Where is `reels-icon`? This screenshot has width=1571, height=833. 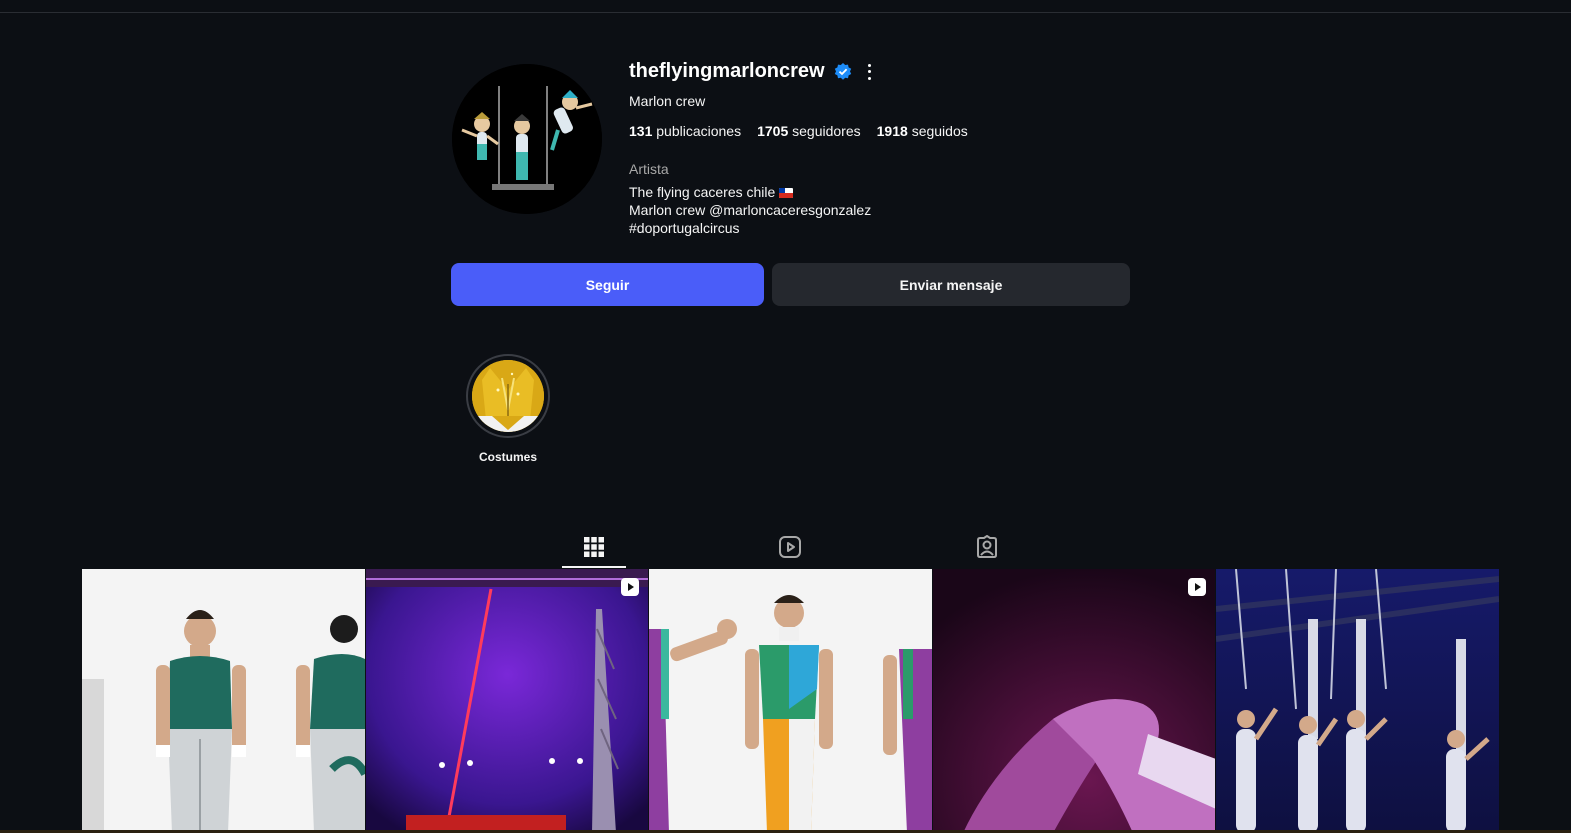
reels-icon is located at coordinates (790, 547).